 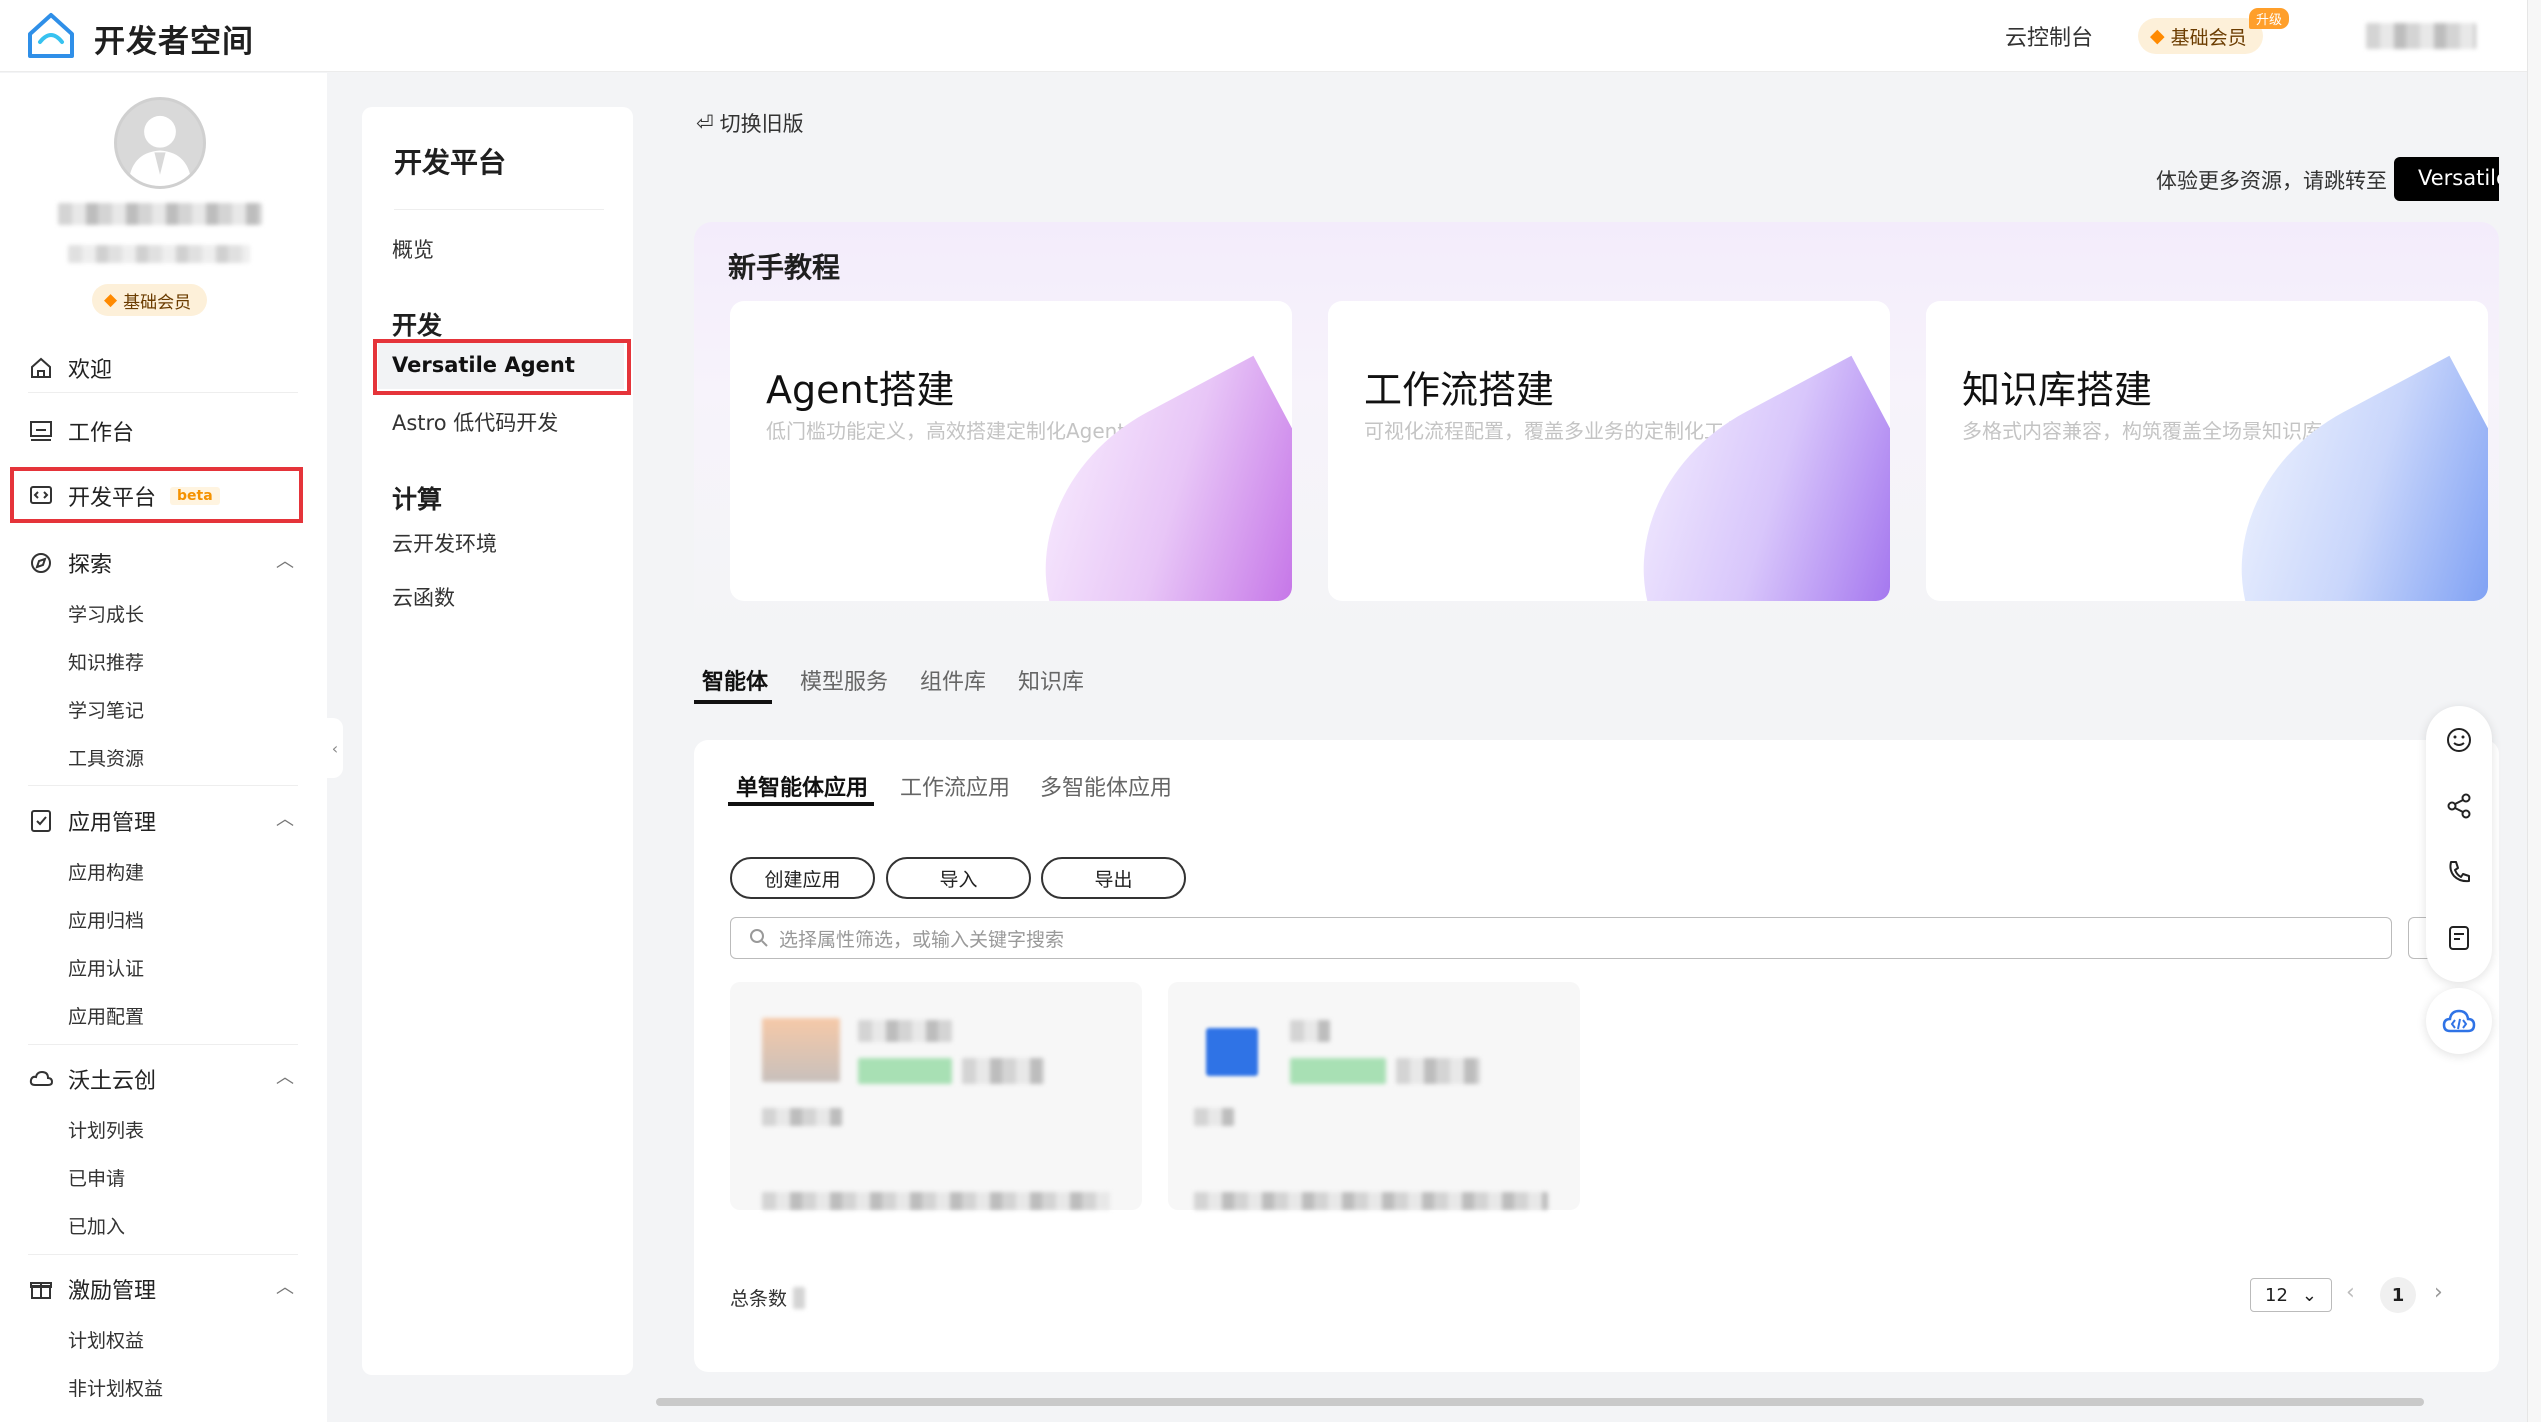 I want to click on sidebar-subitem: 已加入, so click(x=96, y=1225).